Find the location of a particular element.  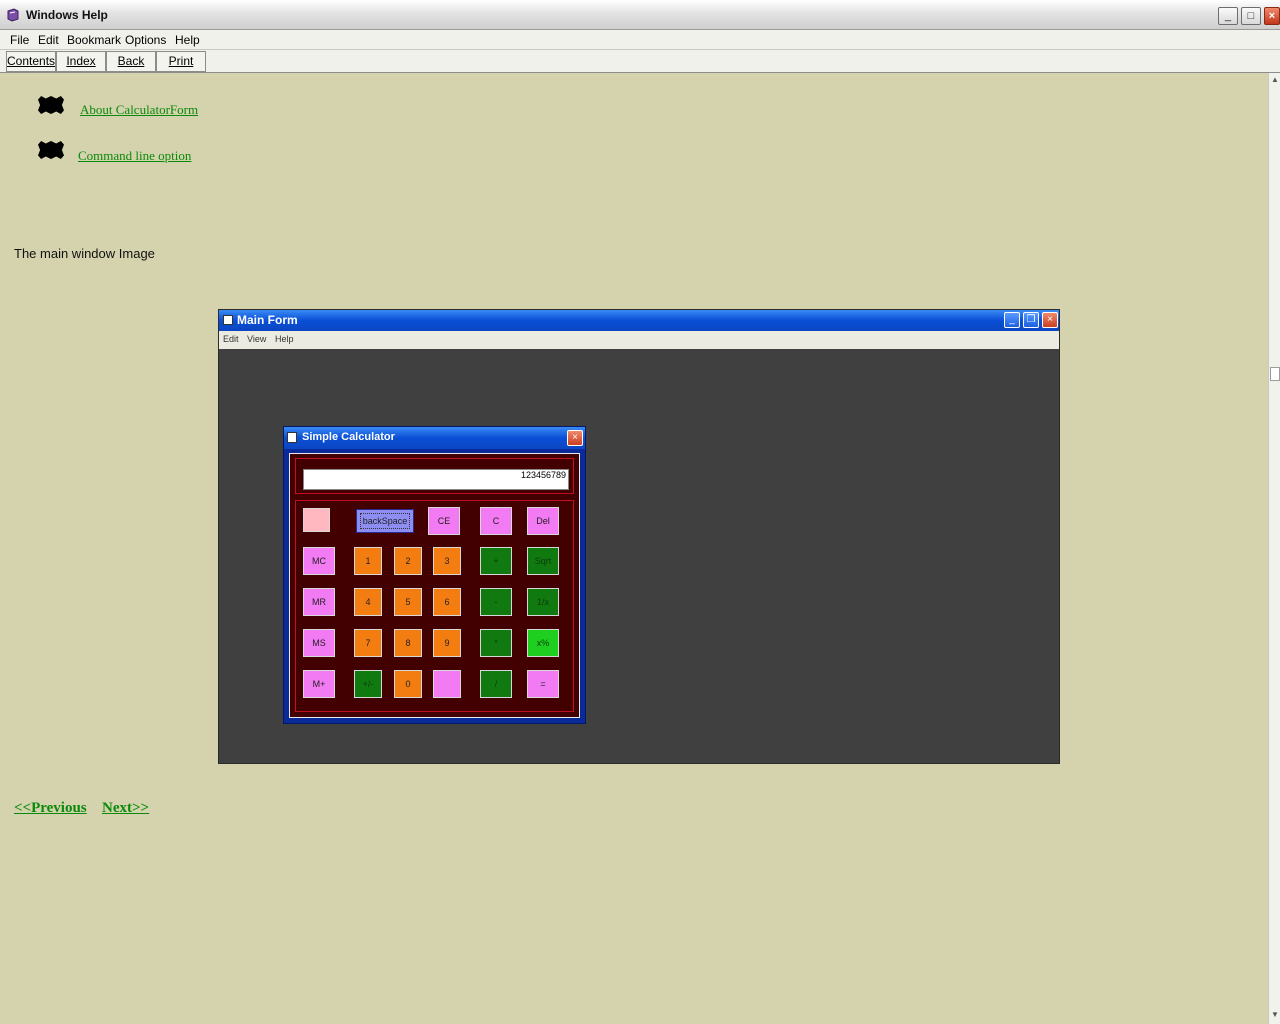

key-6: 6 is located at coordinates (447, 602).